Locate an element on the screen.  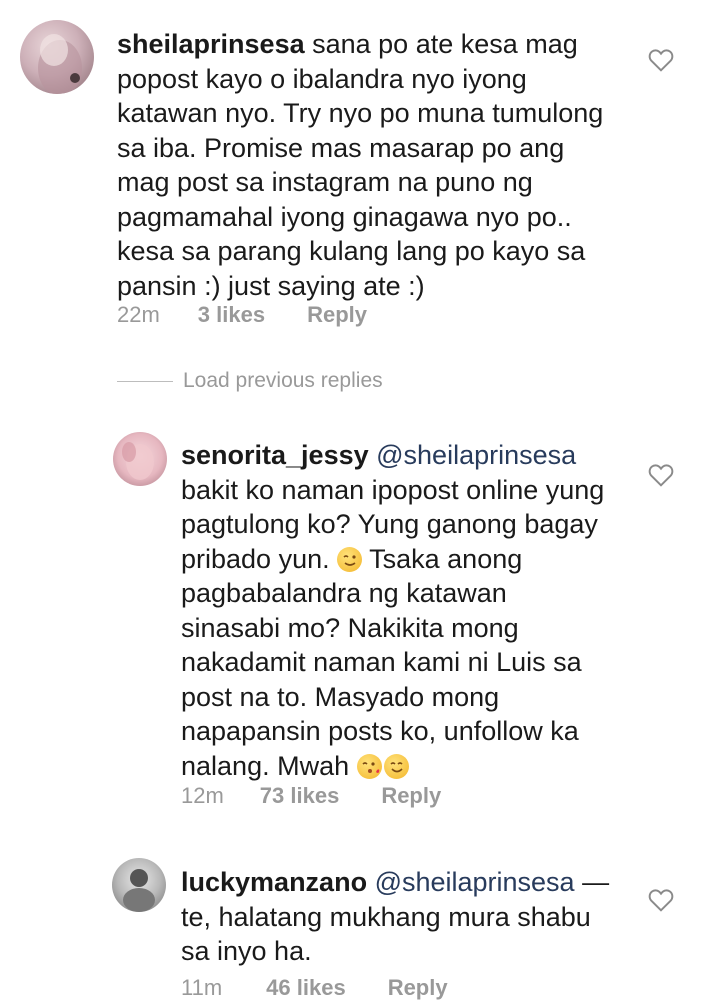
avatar-luckymanzano is located at coordinates (139, 885).